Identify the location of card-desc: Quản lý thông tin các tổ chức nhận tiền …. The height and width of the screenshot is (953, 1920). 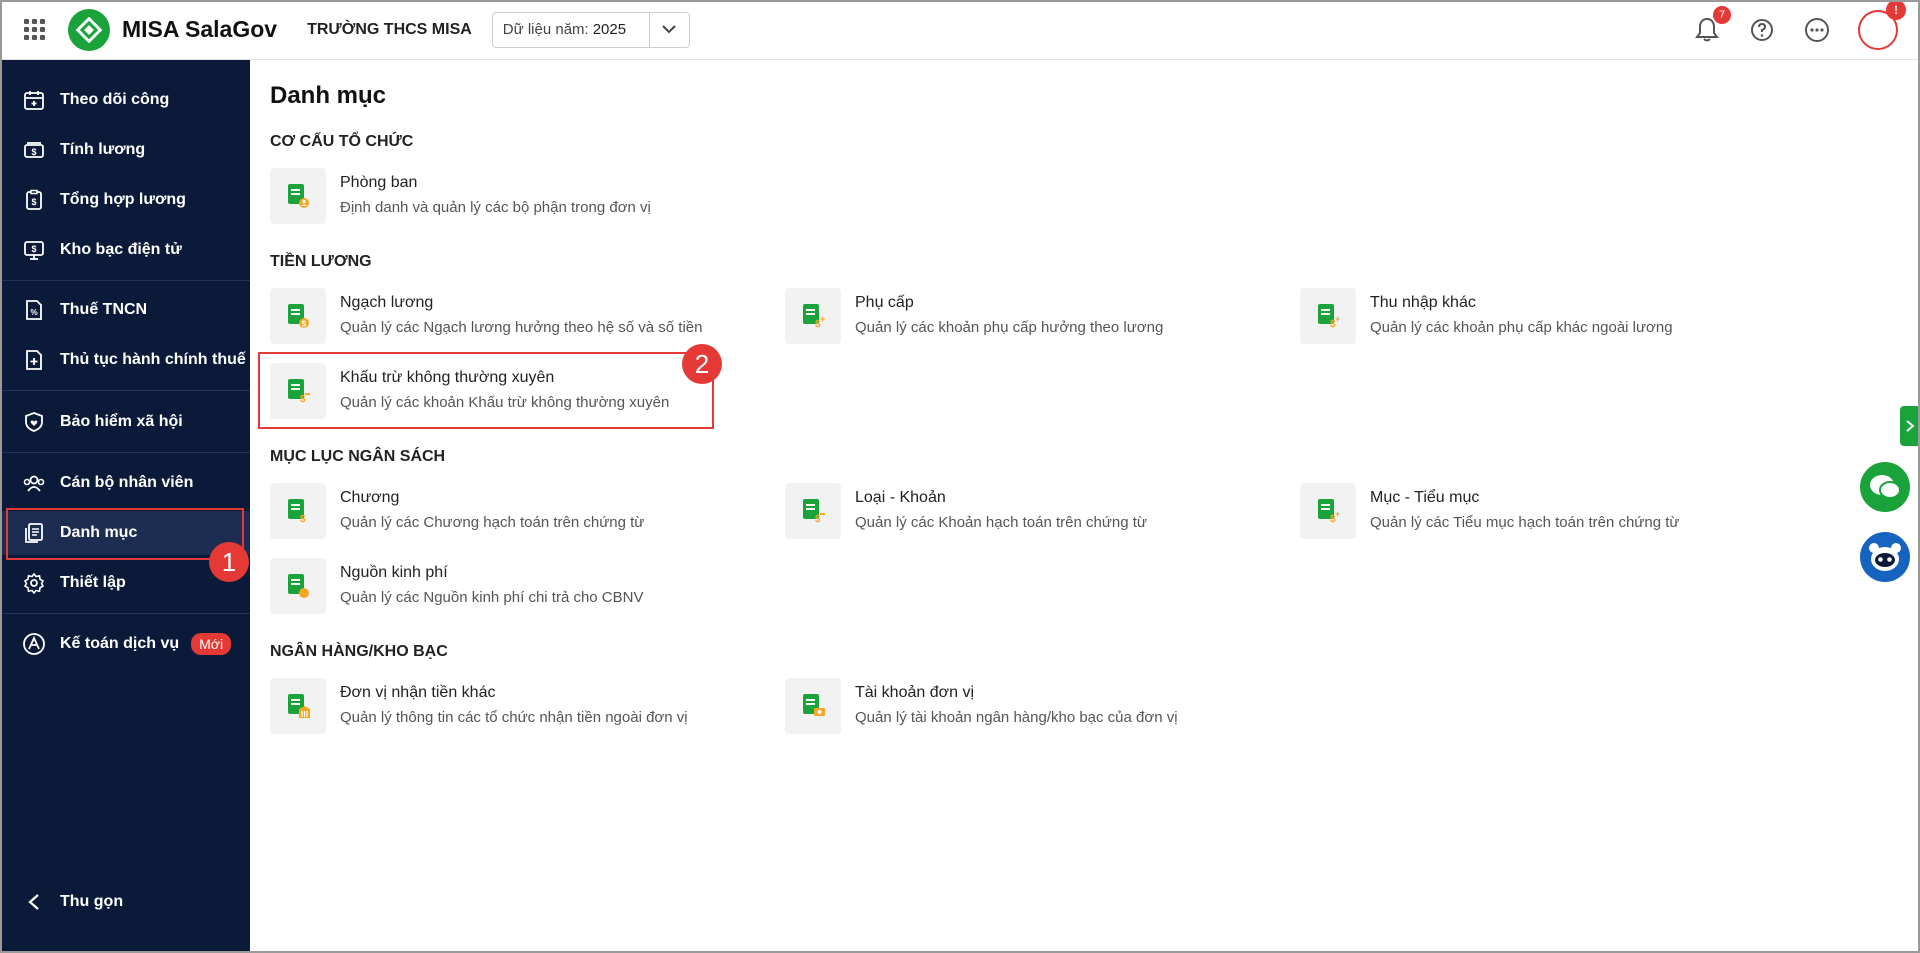
(514, 717).